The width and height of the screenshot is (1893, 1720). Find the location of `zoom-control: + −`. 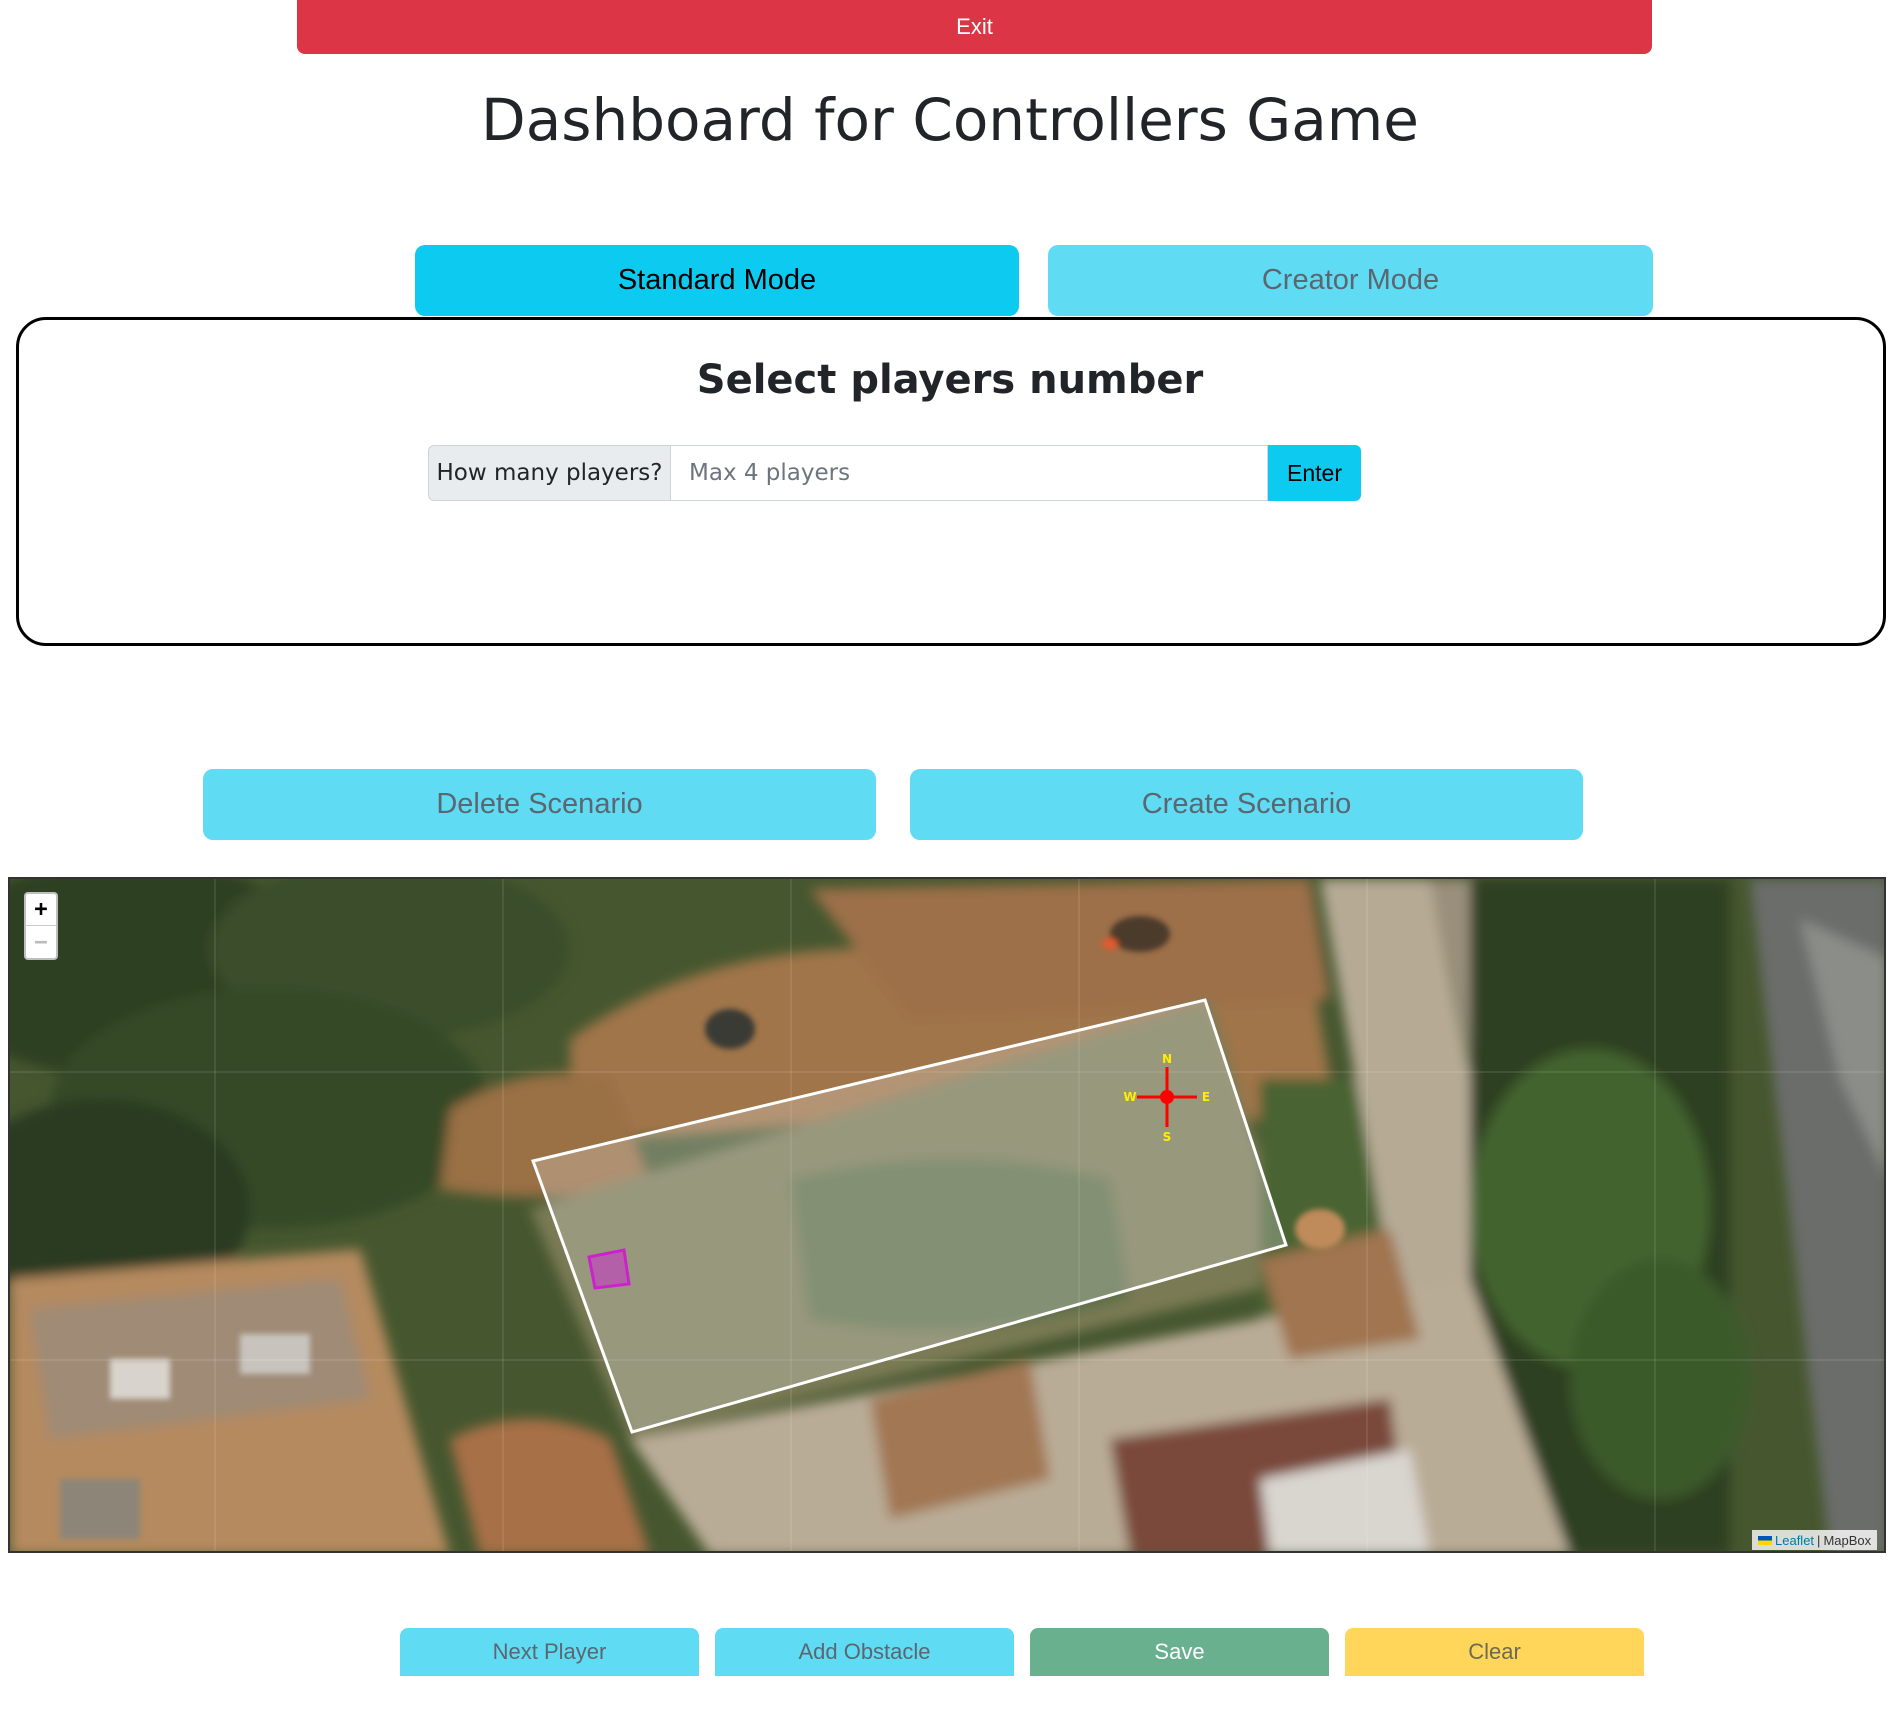

zoom-control: + − is located at coordinates (41, 926).